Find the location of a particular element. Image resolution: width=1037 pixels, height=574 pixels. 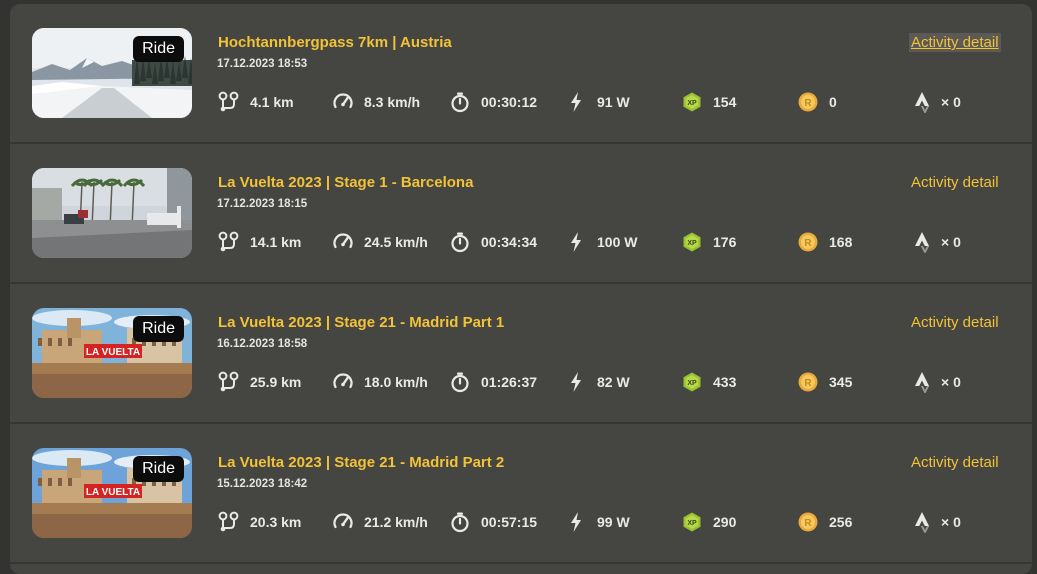

xp-value: 176 is located at coordinates (725, 242).